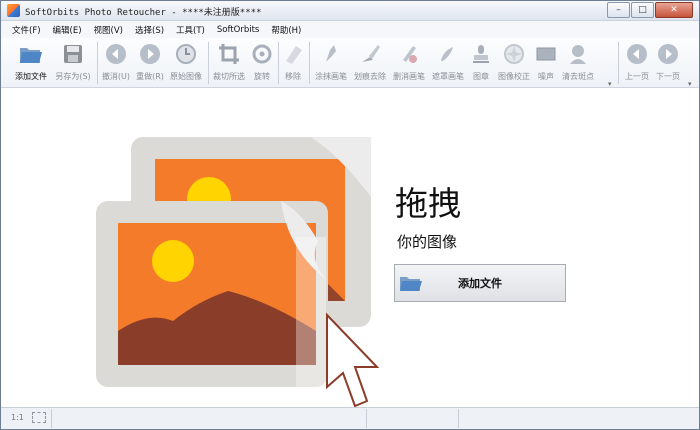 This screenshot has width=700, height=430. Describe the element at coordinates (73, 54) in the screenshot. I see `save-icon` at that location.